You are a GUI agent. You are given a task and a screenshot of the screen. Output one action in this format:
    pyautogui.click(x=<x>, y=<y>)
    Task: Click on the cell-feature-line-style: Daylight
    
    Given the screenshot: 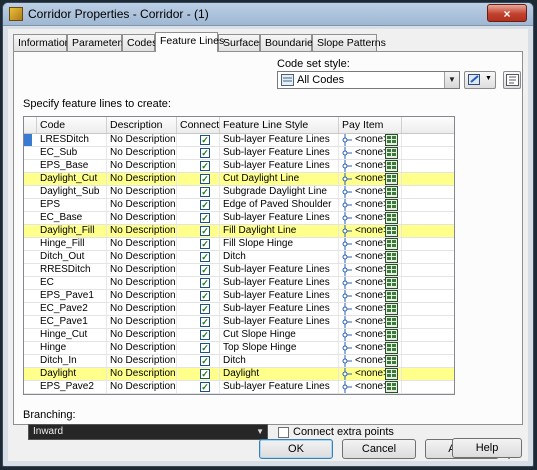 What is the action you would take?
    pyautogui.click(x=279, y=374)
    